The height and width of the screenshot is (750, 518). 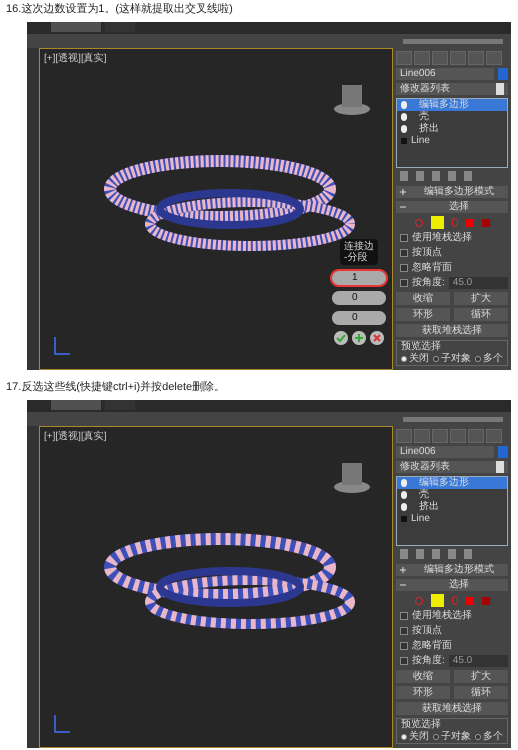 What do you see at coordinates (359, 252) in the screenshot?
I see `caddy-title: 连接边 -分段` at bounding box center [359, 252].